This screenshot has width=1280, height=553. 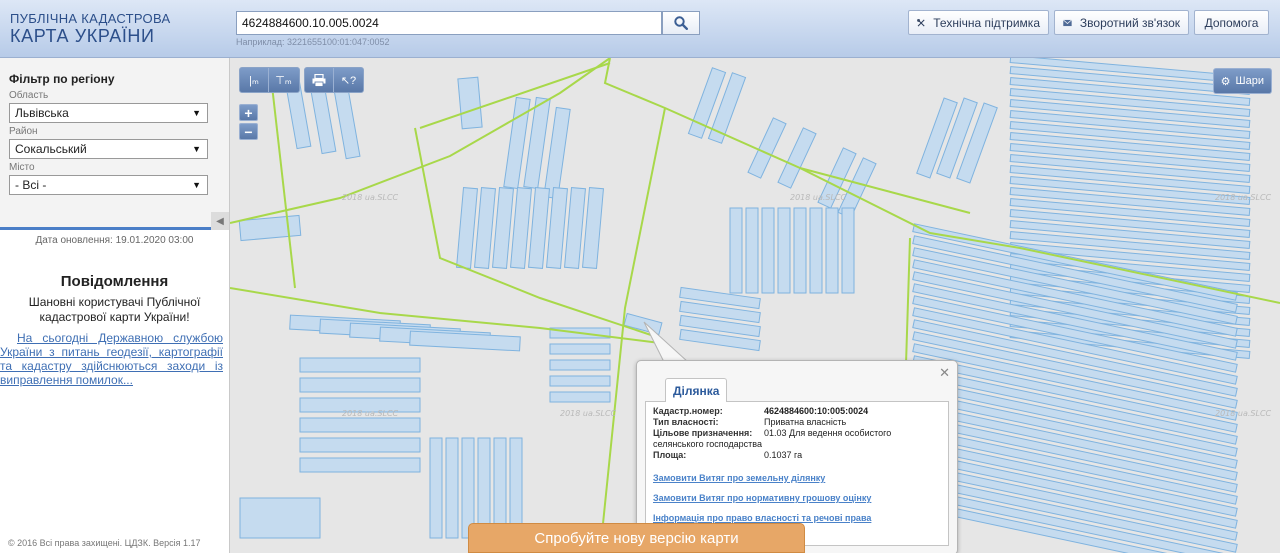 I want to click on pointer-question-icon: ↖?, so click(x=348, y=80).